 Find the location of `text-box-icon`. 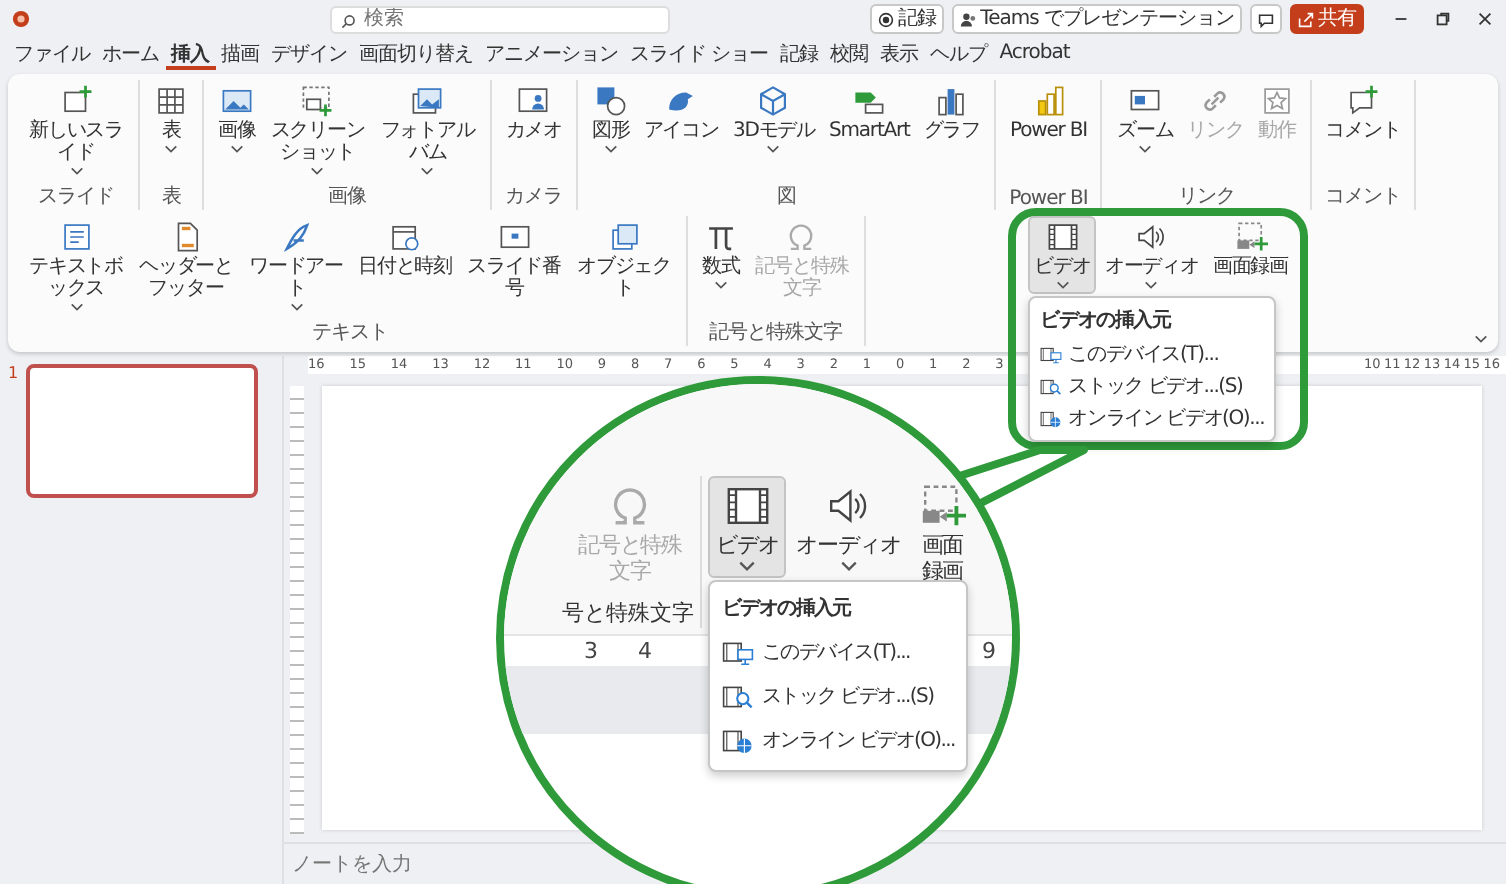

text-box-icon is located at coordinates (76, 237).